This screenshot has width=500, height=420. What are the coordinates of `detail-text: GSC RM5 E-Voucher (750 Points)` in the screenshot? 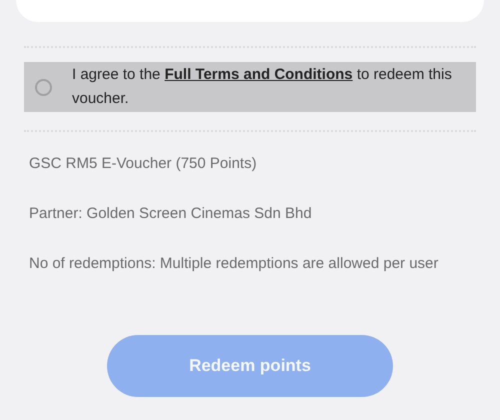 It's located at (143, 164).